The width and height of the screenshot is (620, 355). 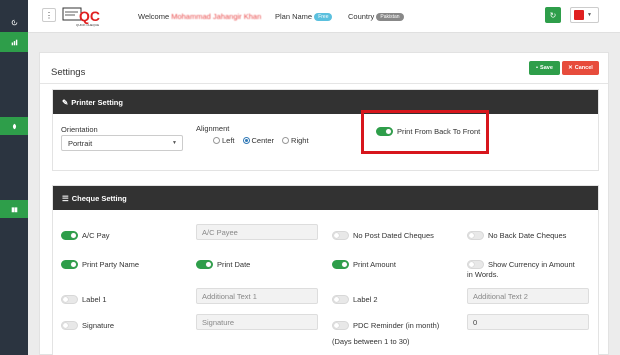 What do you see at coordinates (65, 198) in the screenshot?
I see `list-icon: ☰` at bounding box center [65, 198].